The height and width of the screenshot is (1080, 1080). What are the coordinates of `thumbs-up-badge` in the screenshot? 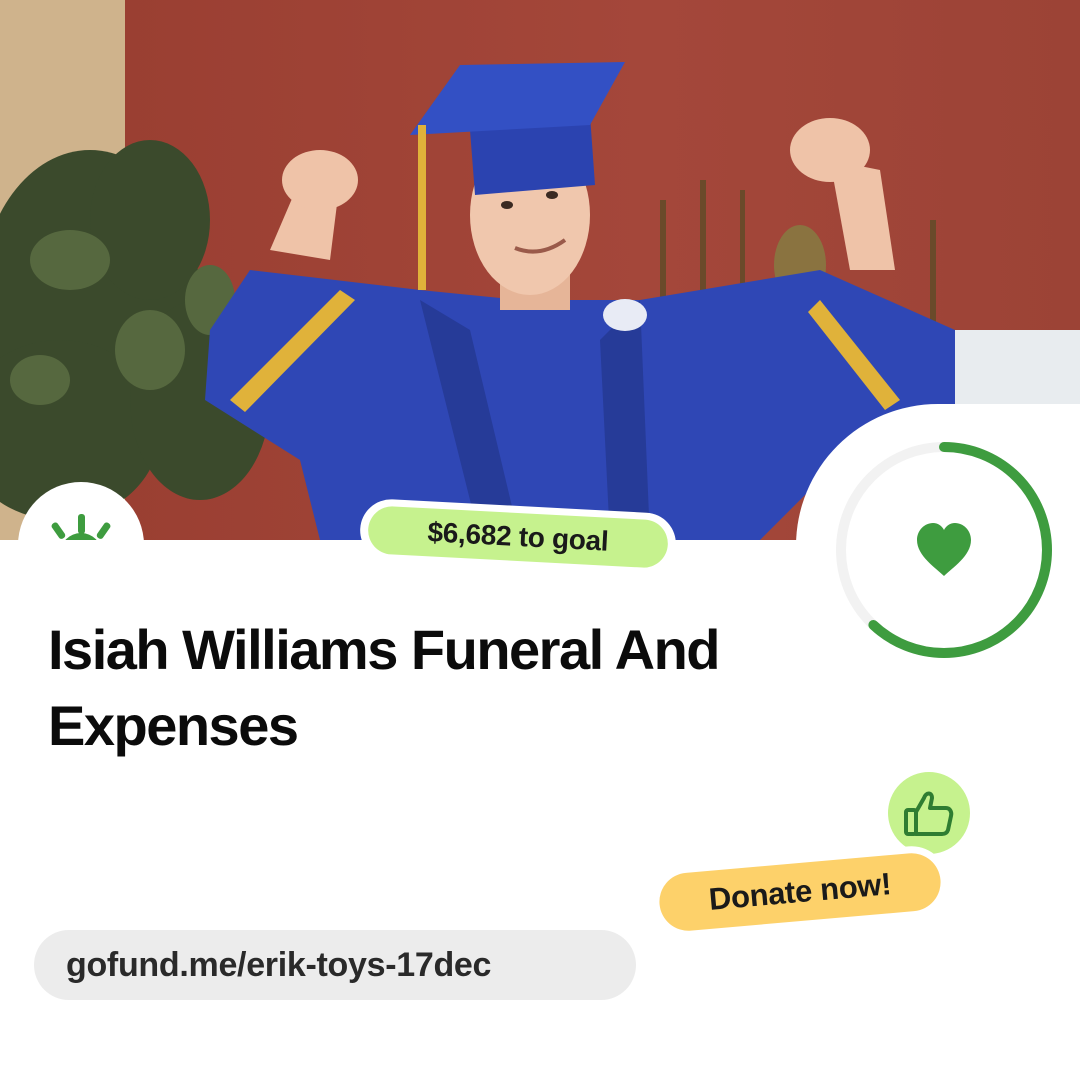 It's located at (929, 813).